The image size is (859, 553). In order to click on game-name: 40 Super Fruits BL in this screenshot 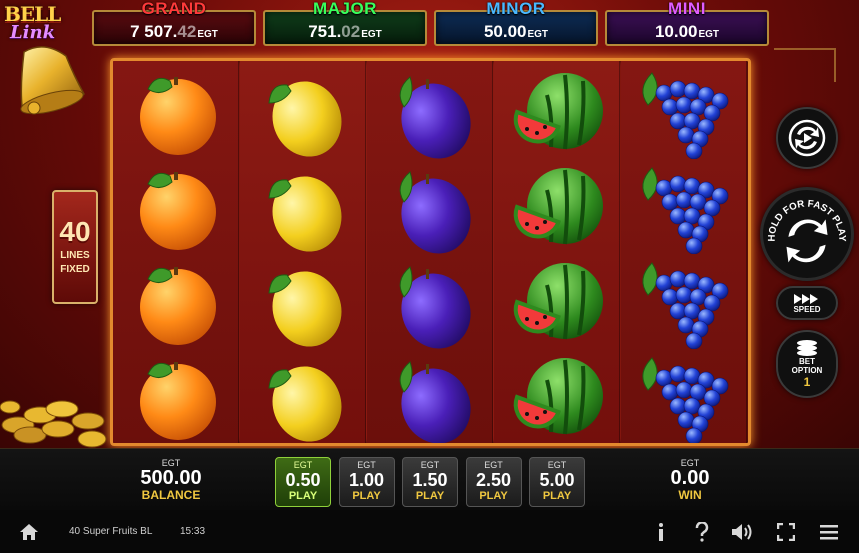, I will do `click(111, 531)`.